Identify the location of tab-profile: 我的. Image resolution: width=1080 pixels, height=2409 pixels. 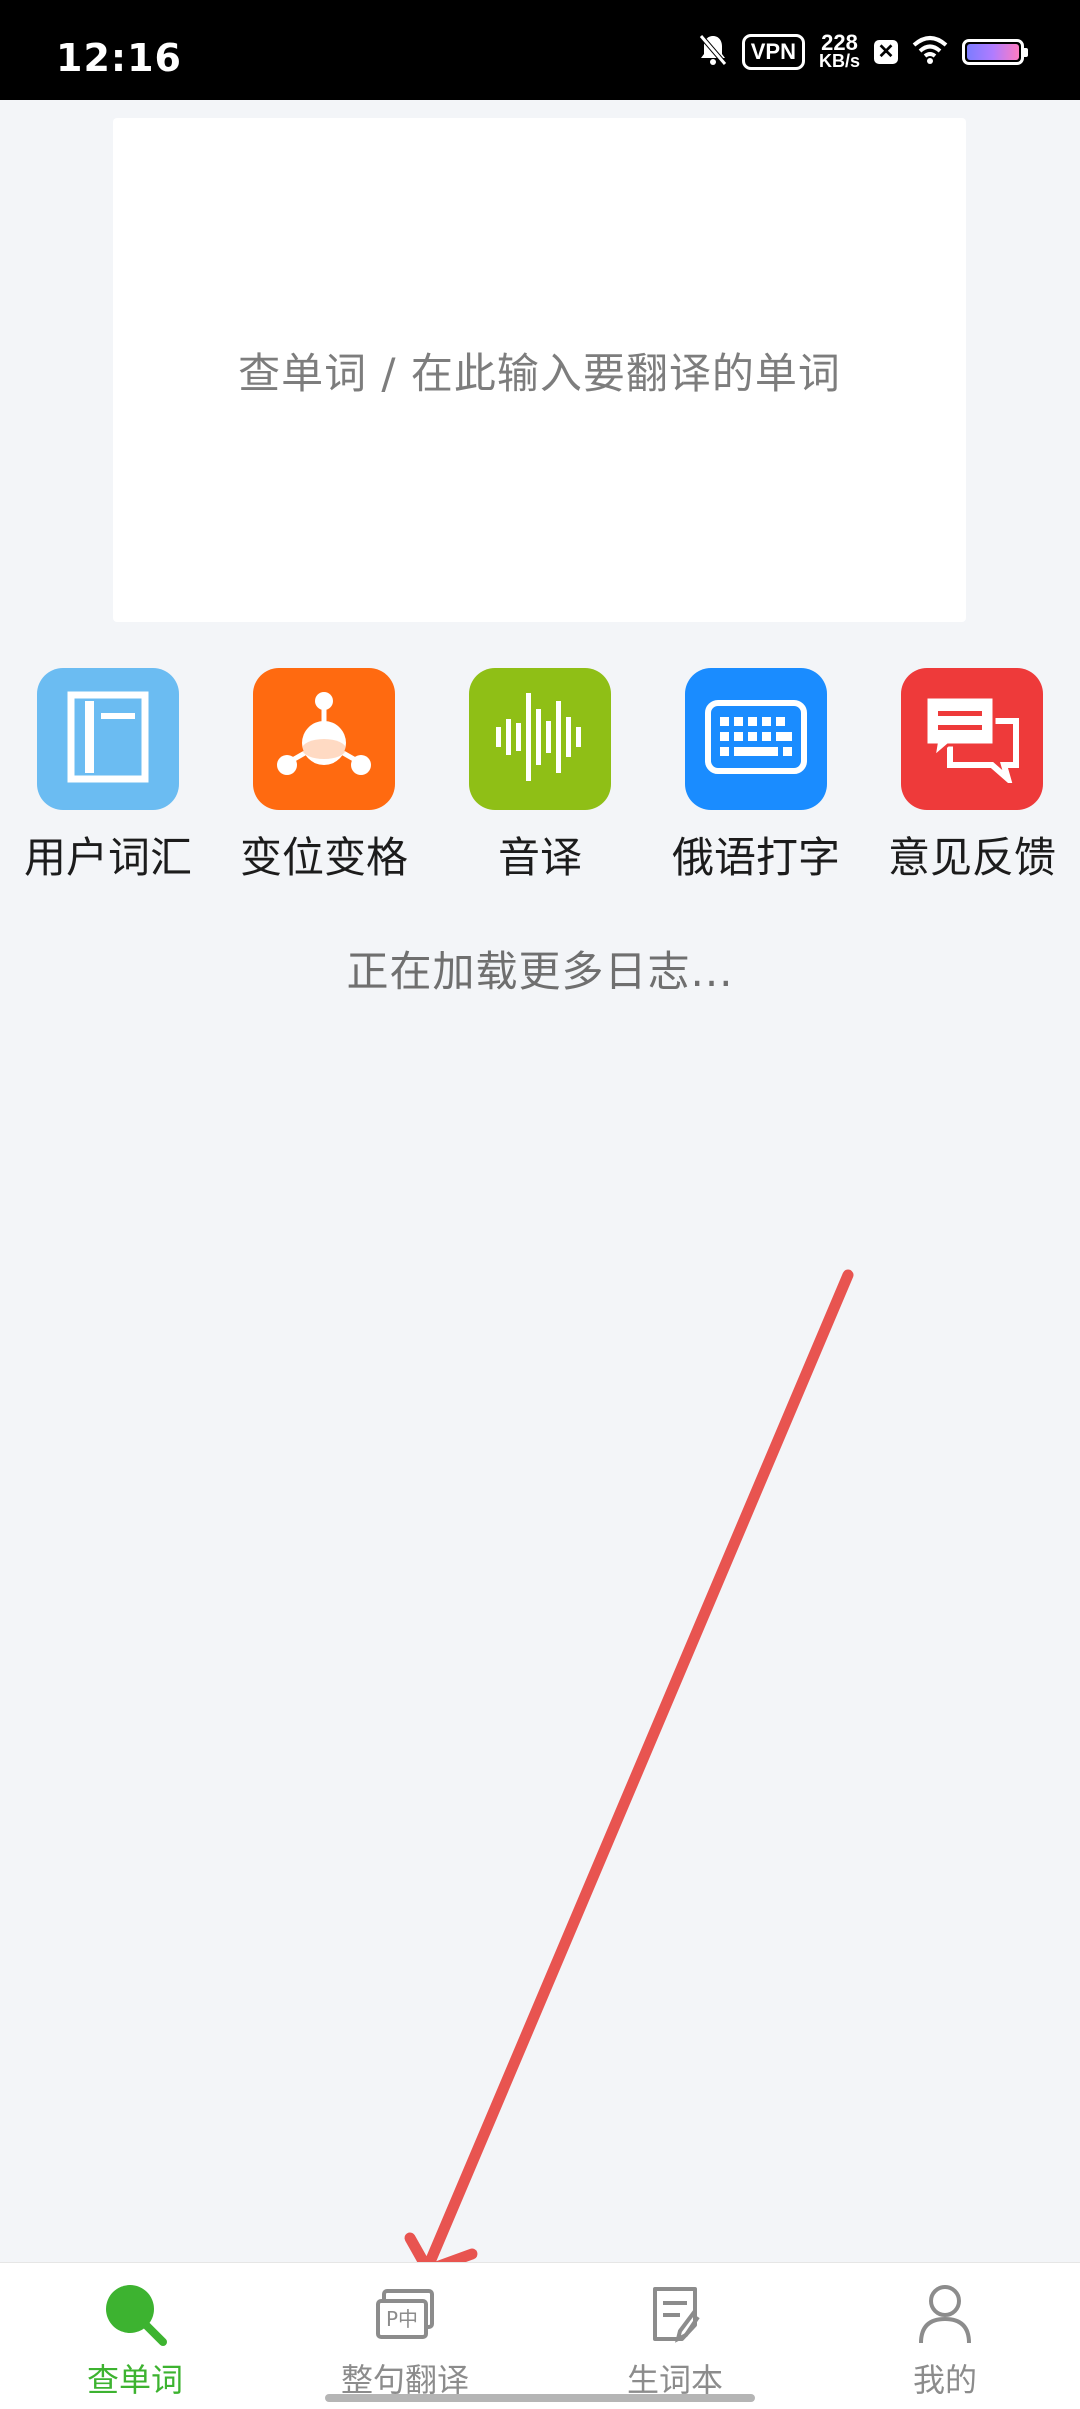
(945, 2340).